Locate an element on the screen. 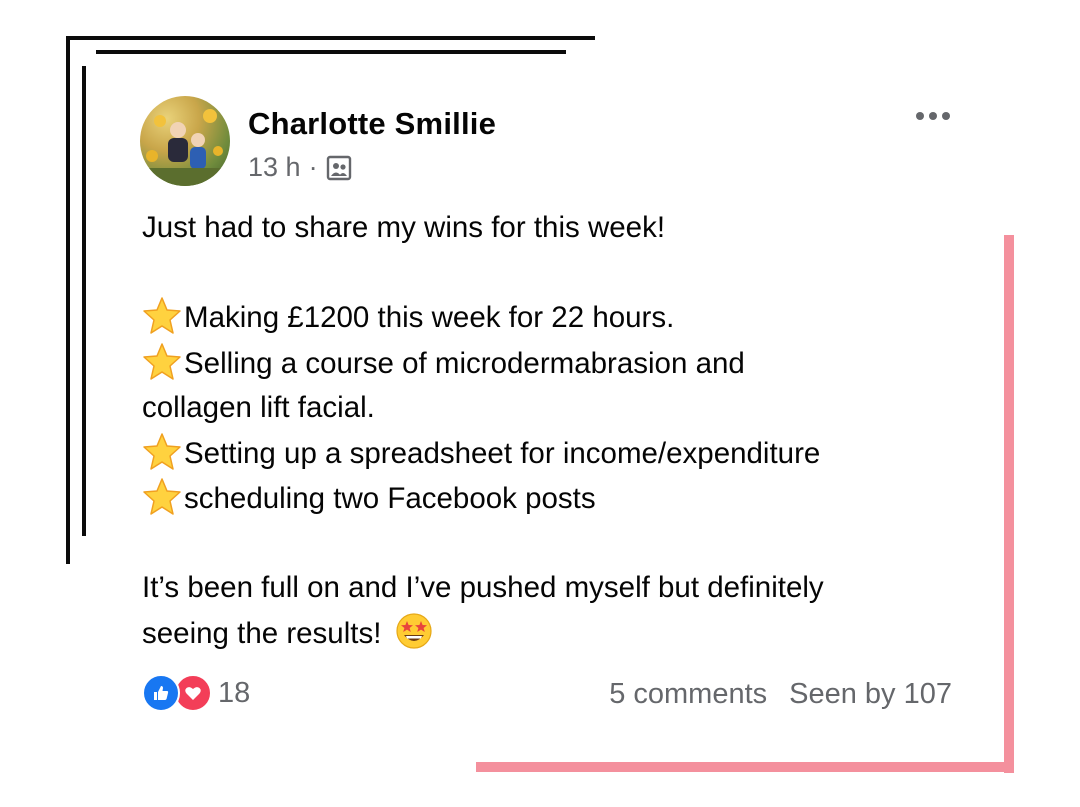  post-intro: Just had to share my wins for this week! is located at coordinates (404, 227).